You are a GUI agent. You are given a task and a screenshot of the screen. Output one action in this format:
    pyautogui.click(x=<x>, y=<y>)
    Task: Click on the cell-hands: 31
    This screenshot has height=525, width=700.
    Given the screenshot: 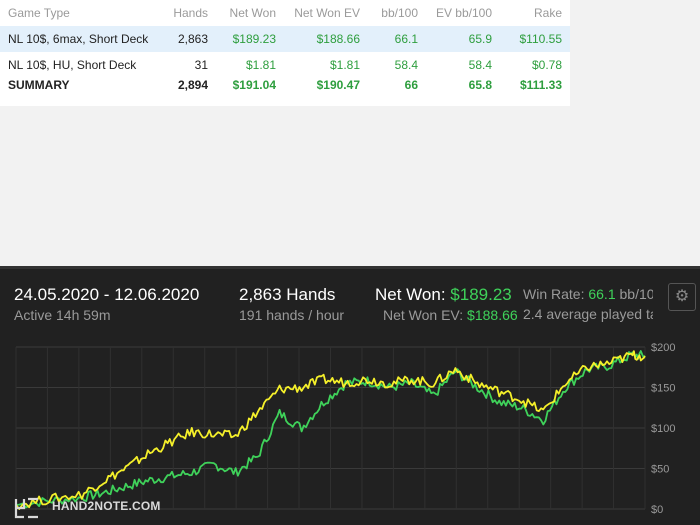 What is the action you would take?
    pyautogui.click(x=201, y=65)
    